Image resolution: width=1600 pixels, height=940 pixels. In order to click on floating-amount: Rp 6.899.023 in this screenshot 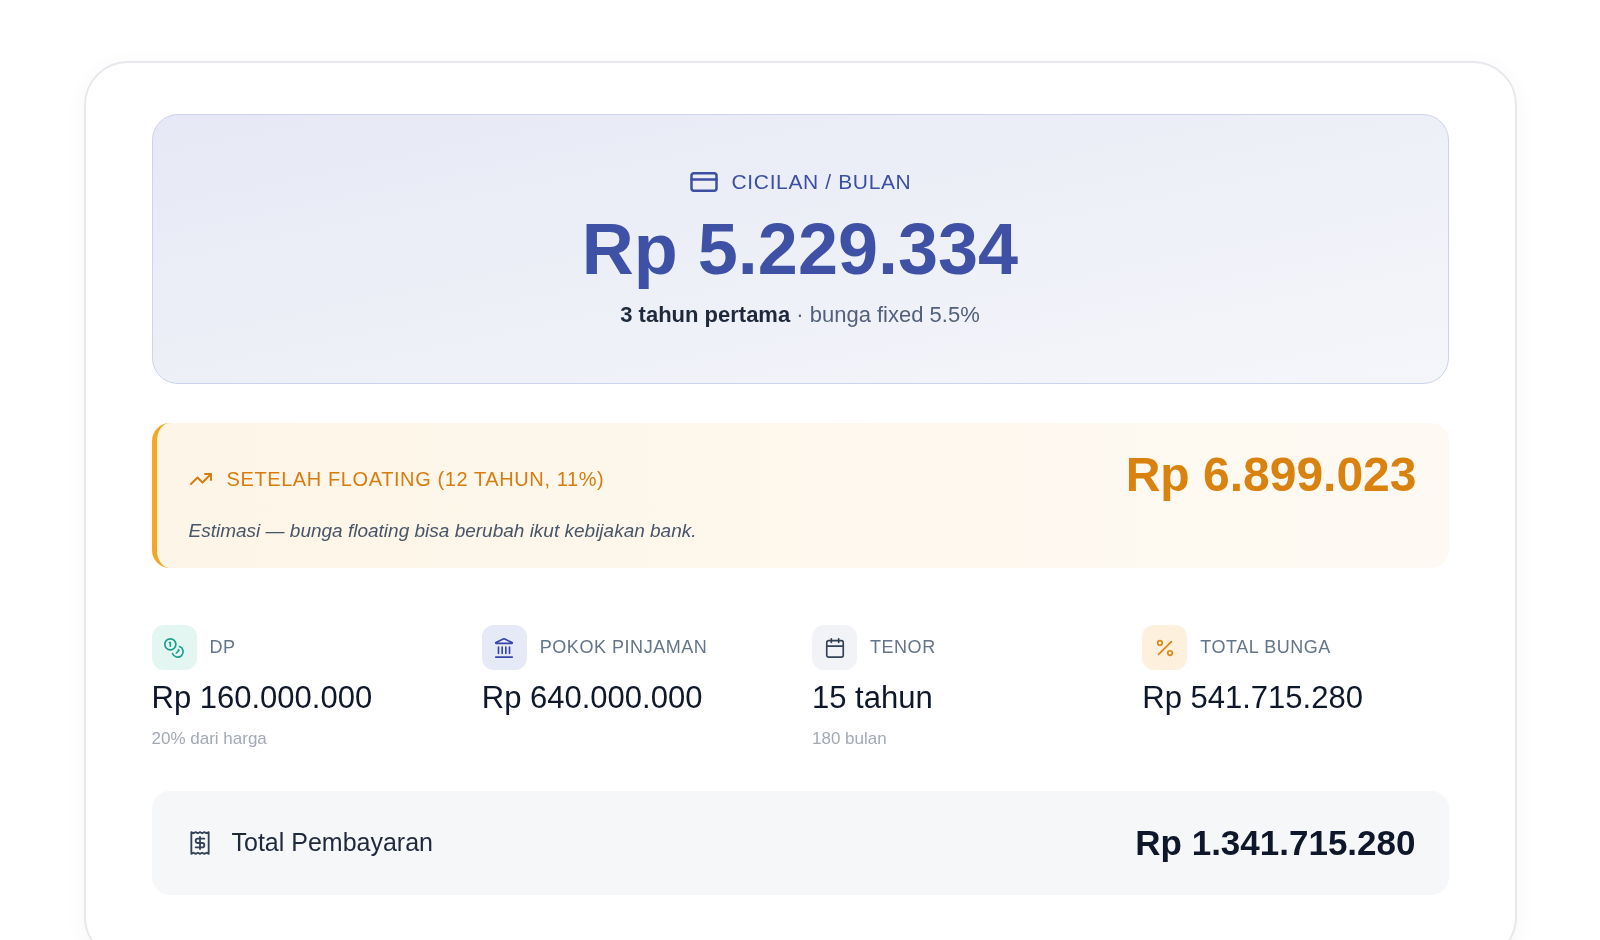, I will do `click(1271, 475)`.